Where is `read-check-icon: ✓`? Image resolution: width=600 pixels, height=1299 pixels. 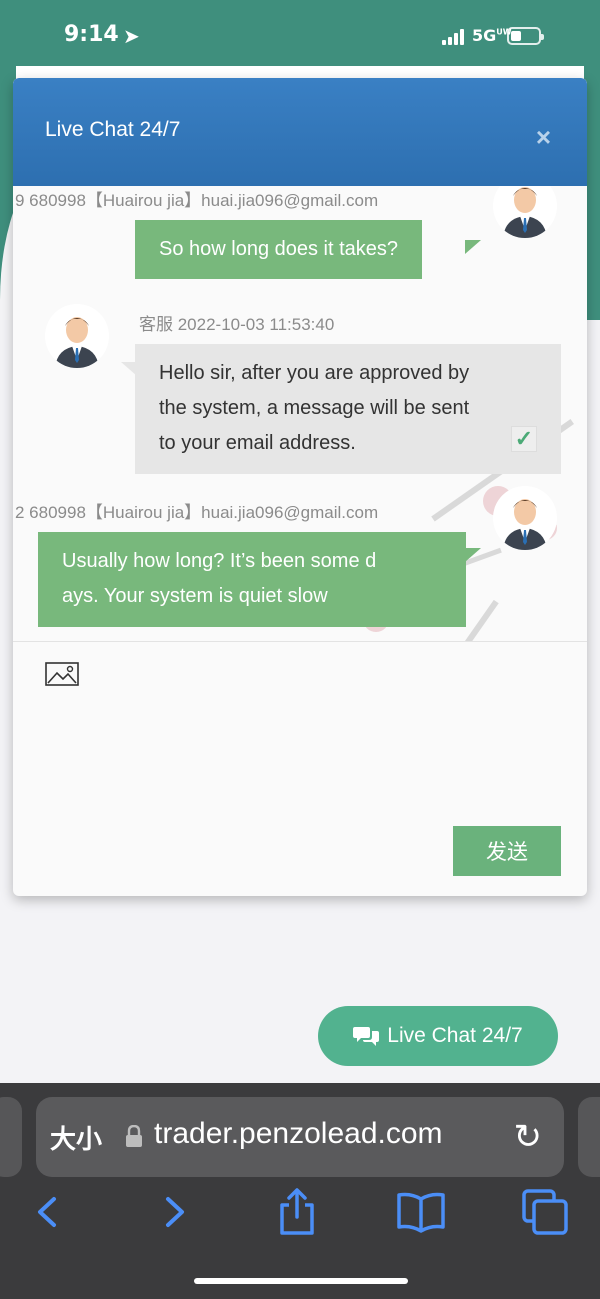 read-check-icon: ✓ is located at coordinates (524, 439).